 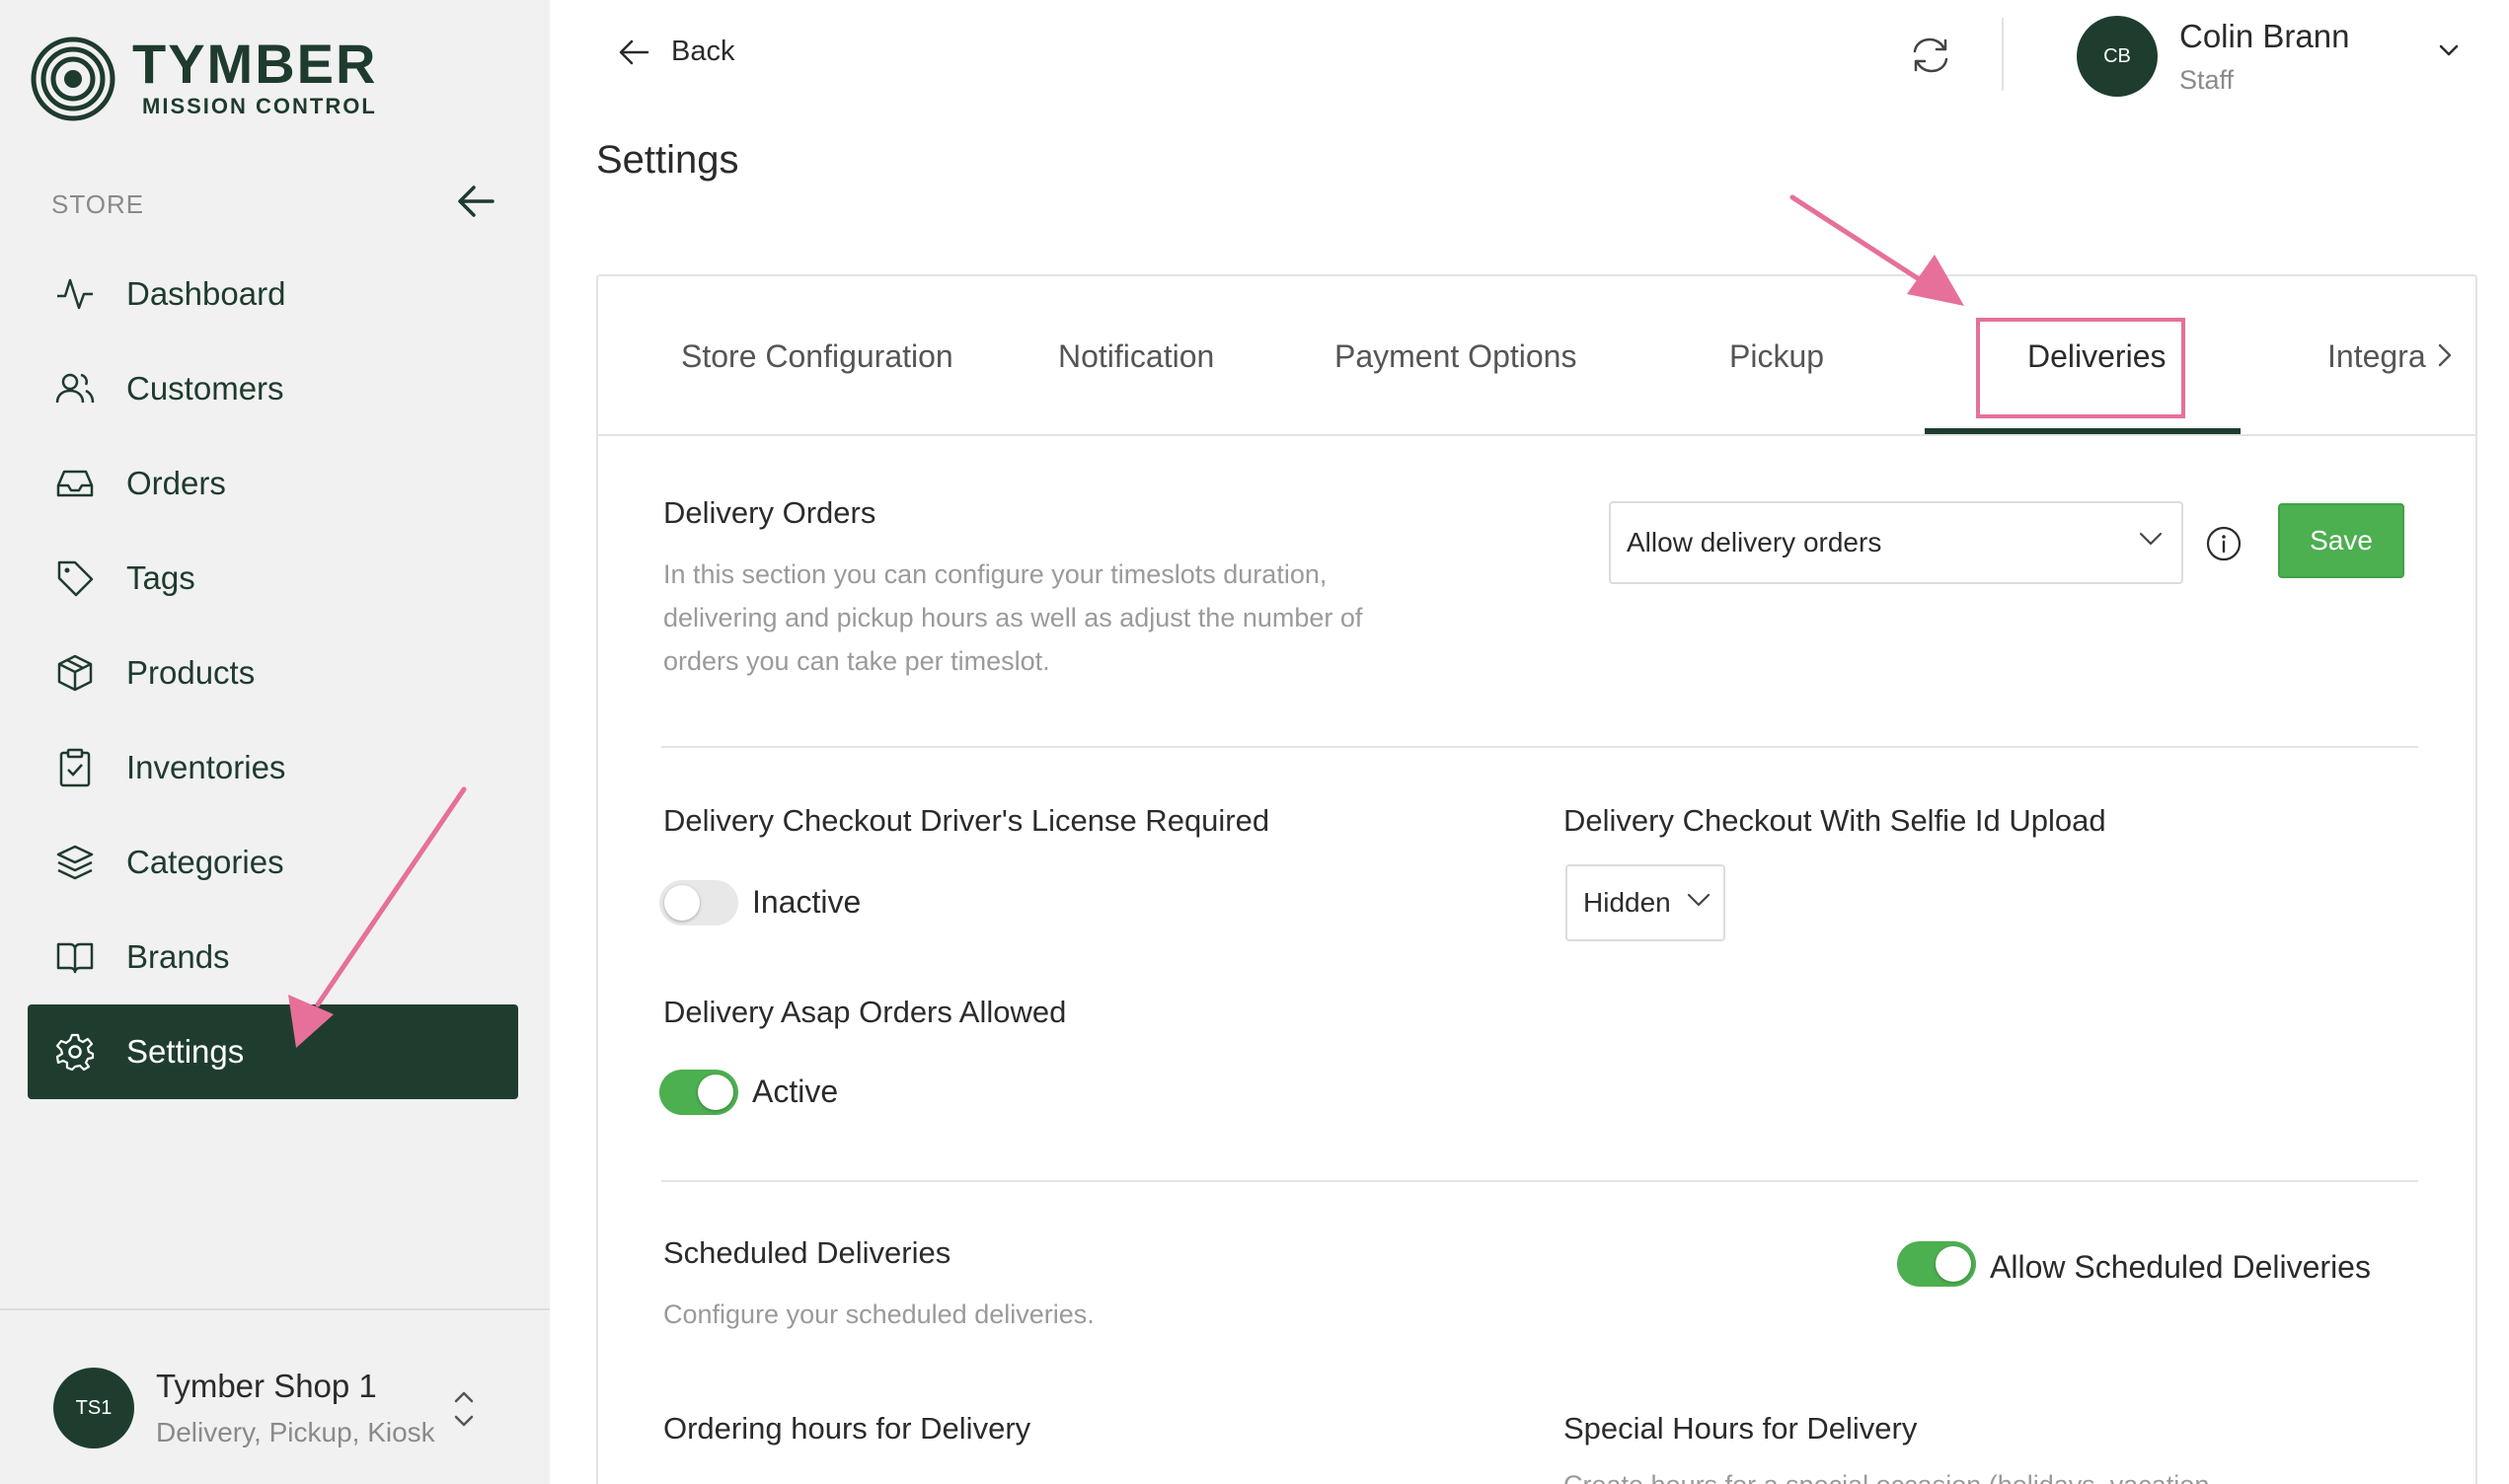 What do you see at coordinates (93, 1408) in the screenshot?
I see `store-avatar: TS1` at bounding box center [93, 1408].